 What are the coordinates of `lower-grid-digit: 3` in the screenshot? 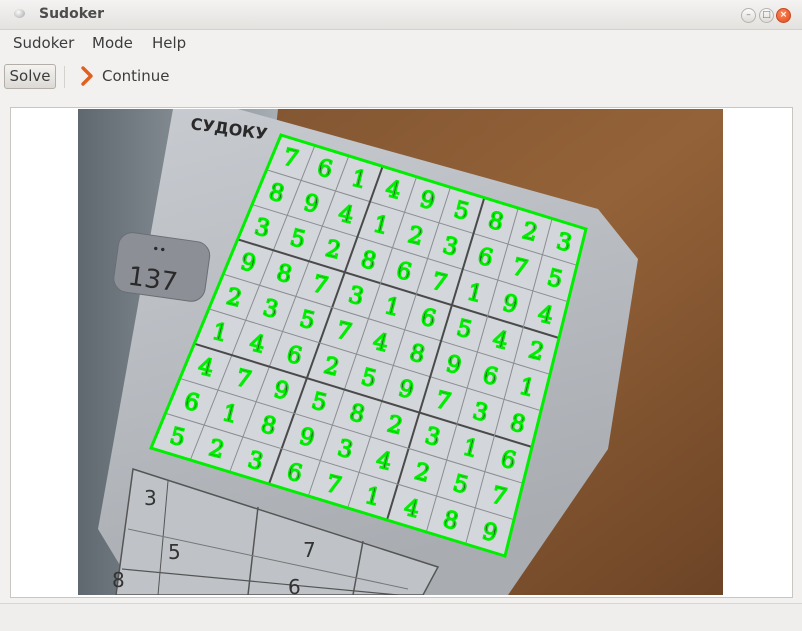 It's located at (150, 498).